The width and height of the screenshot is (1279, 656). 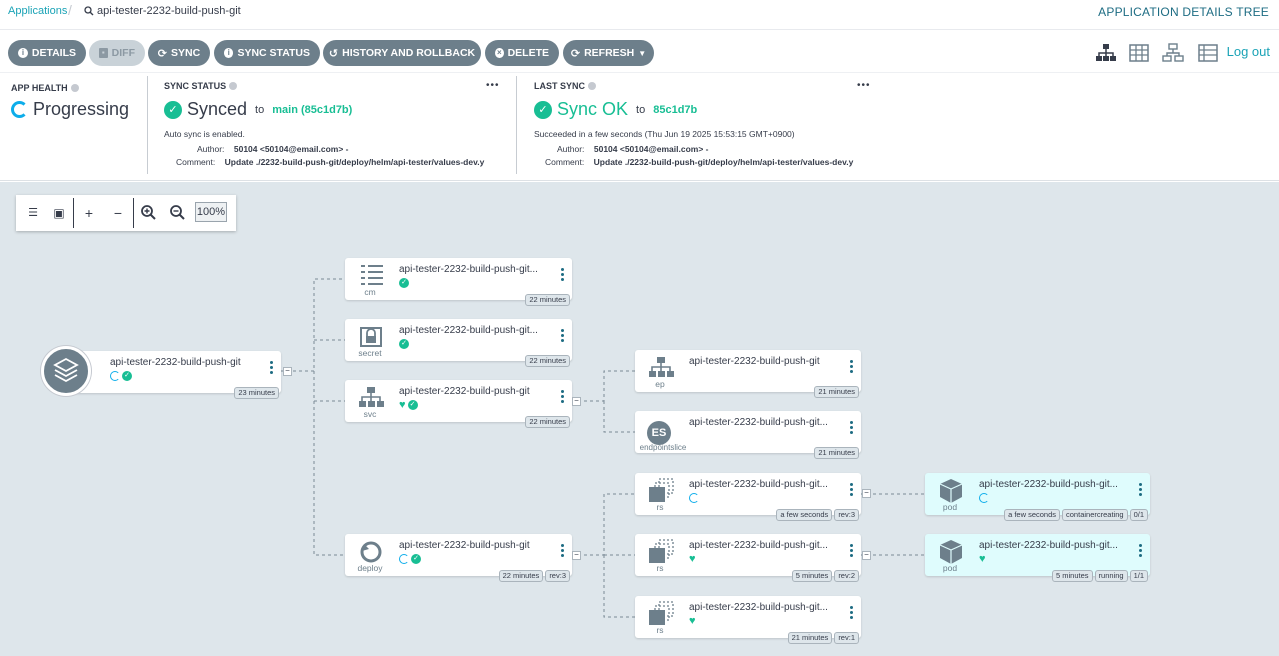 I want to click on fit-screen-icon: ▣, so click(x=59, y=213).